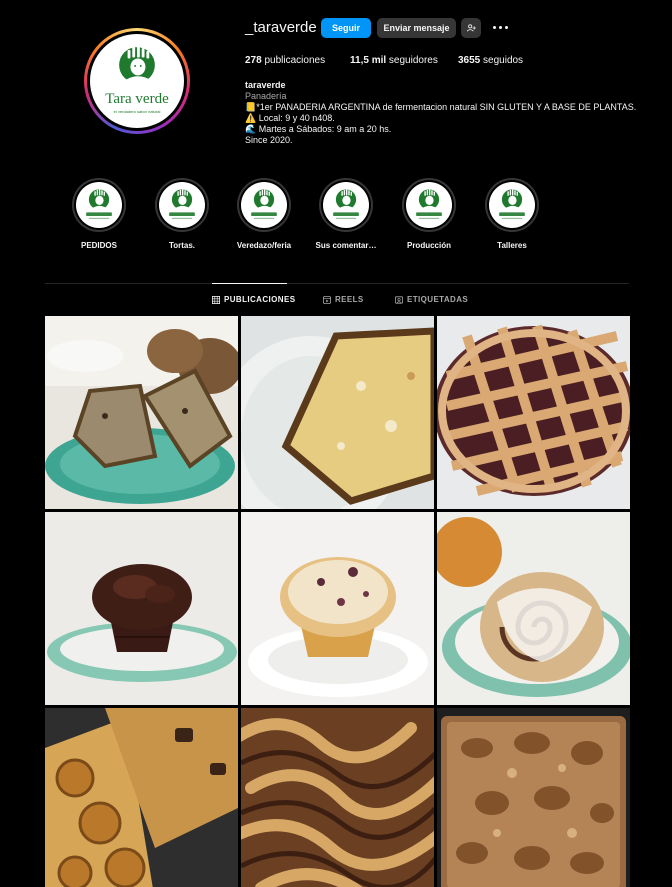 This screenshot has width=672, height=887. What do you see at coordinates (253, 60) in the screenshot?
I see `posts-count: 278` at bounding box center [253, 60].